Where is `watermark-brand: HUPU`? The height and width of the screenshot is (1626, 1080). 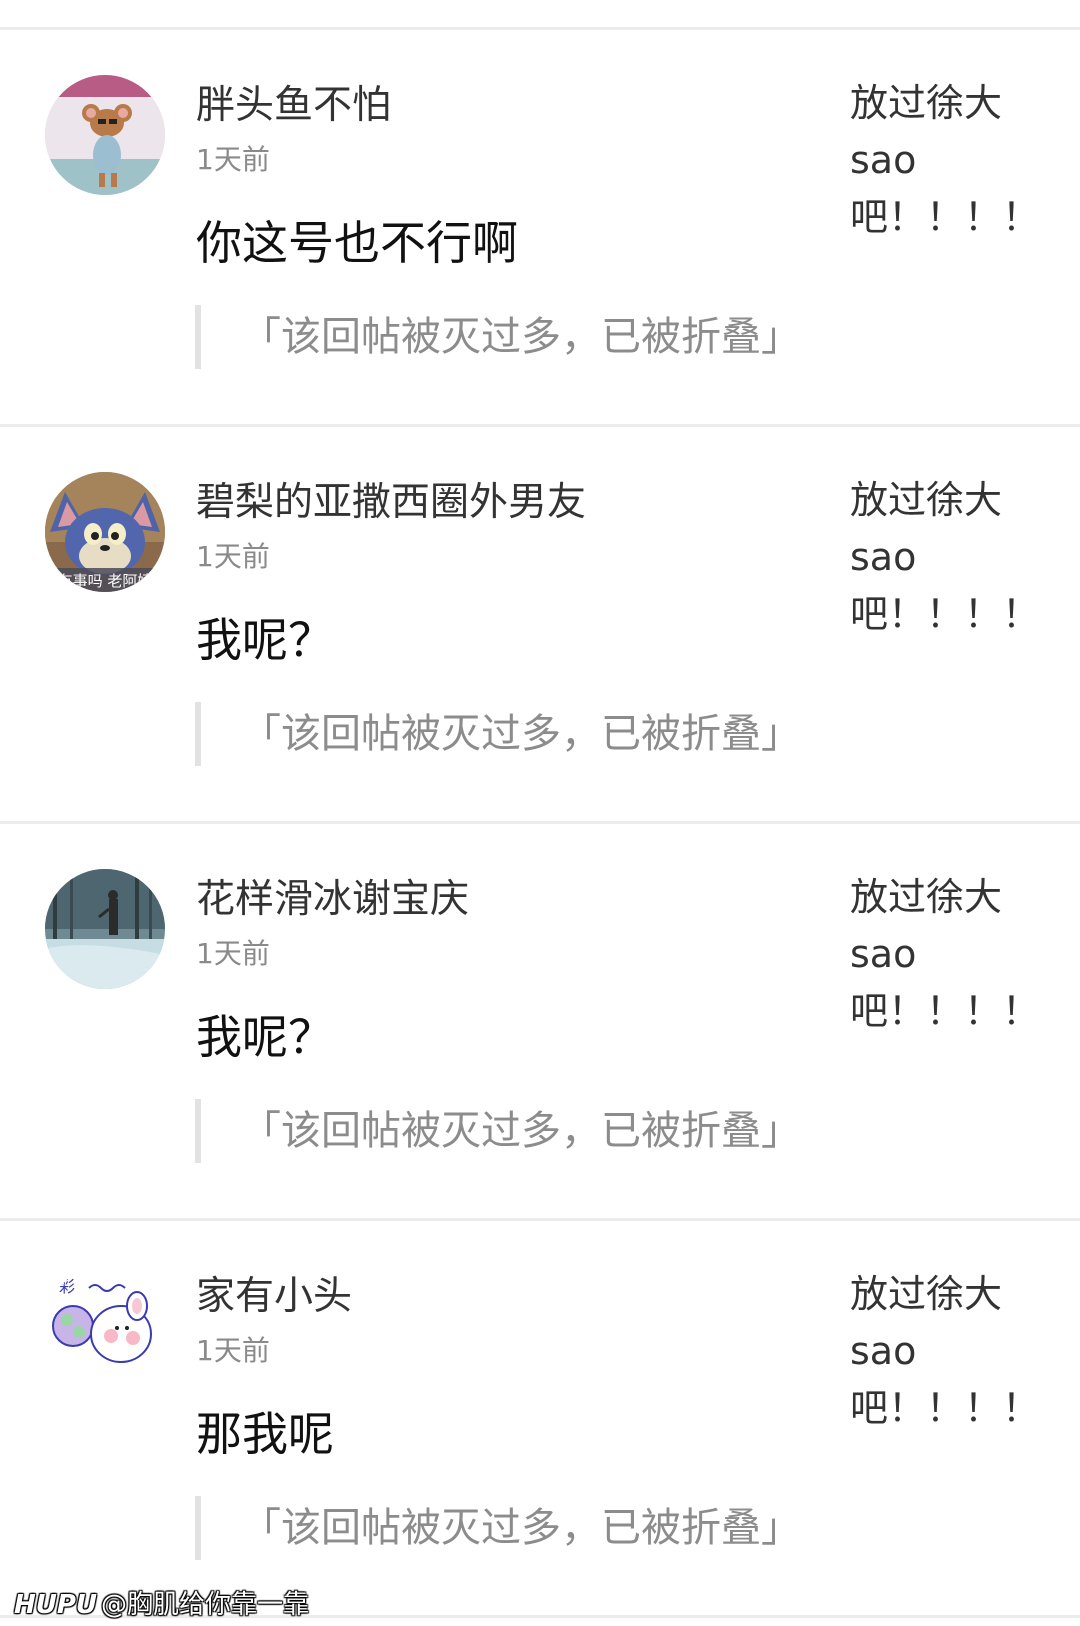
watermark-brand: HUPU is located at coordinates (56, 1605).